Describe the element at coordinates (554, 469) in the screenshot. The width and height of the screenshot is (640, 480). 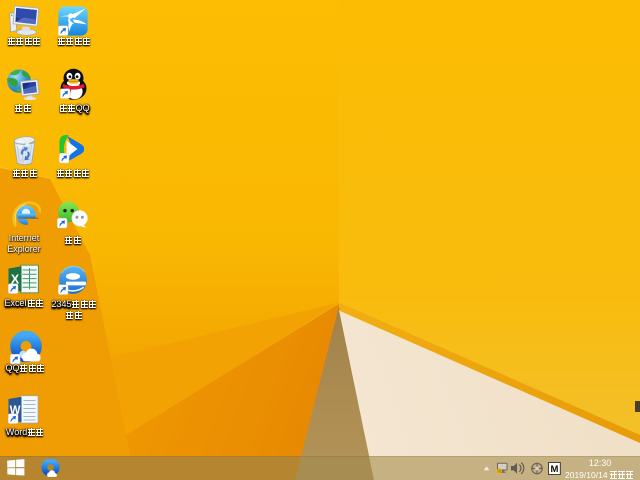
I see `svg-text: M` at that location.